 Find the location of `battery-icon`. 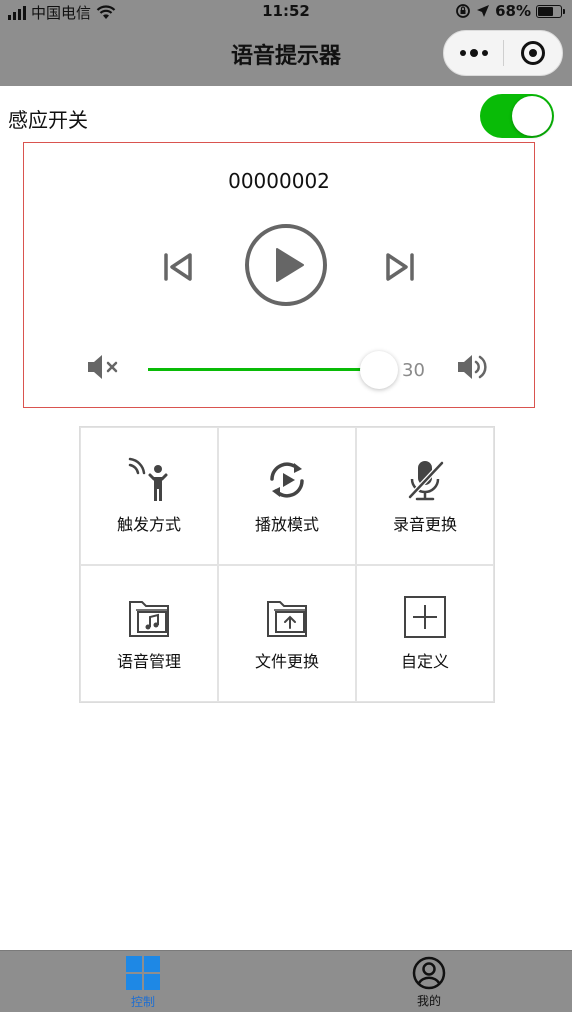

battery-icon is located at coordinates (550, 11).